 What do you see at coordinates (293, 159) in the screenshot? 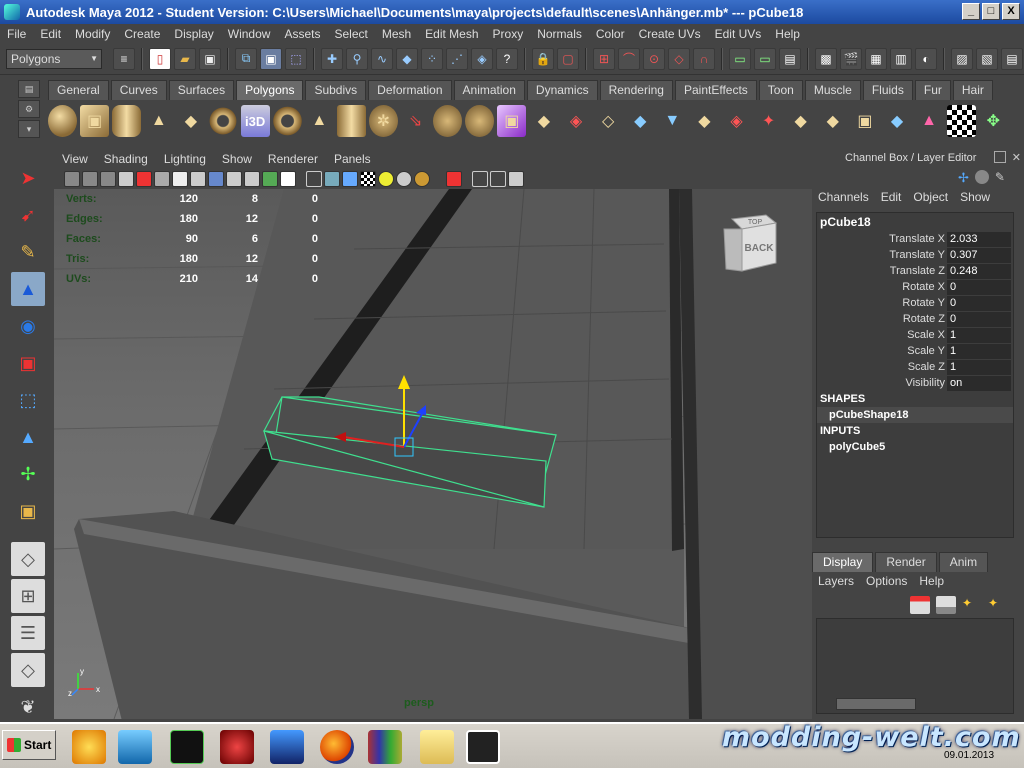
I see `viewport-menu-renderer: Renderer` at bounding box center [293, 159].